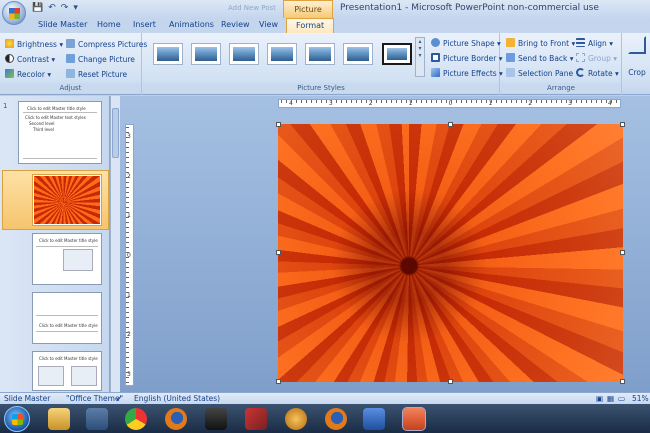 The width and height of the screenshot is (650, 433). What do you see at coordinates (640, 398) in the screenshot?
I see `zoom-level: 51%` at bounding box center [640, 398].